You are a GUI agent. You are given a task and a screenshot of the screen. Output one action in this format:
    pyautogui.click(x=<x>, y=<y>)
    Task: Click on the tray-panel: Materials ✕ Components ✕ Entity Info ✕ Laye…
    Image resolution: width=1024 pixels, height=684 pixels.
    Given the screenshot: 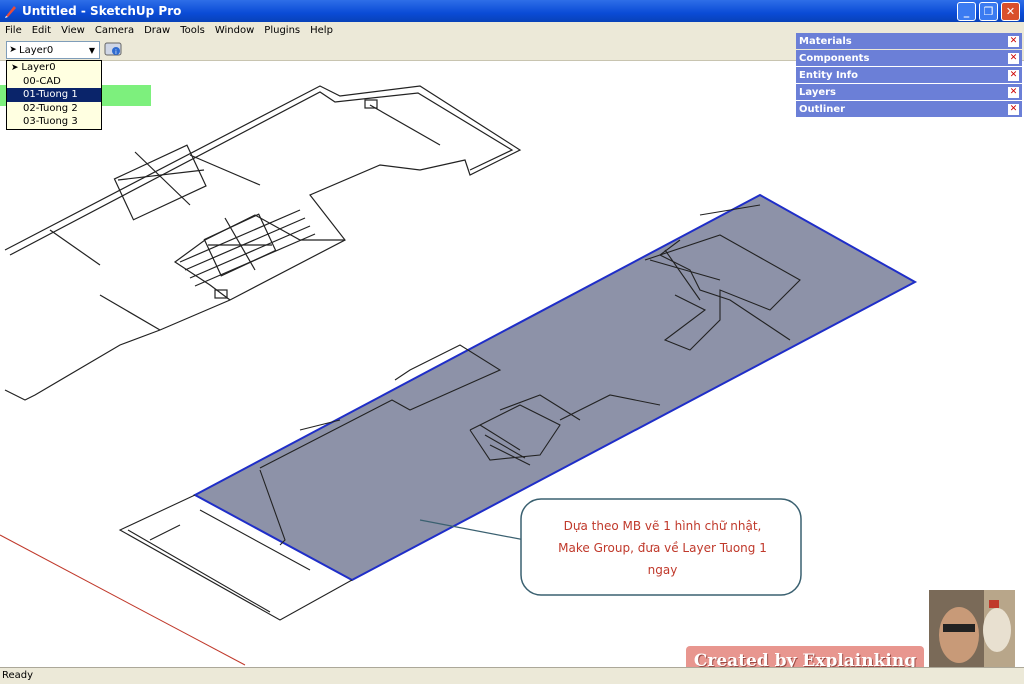 What is the action you would take?
    pyautogui.click(x=909, y=75)
    